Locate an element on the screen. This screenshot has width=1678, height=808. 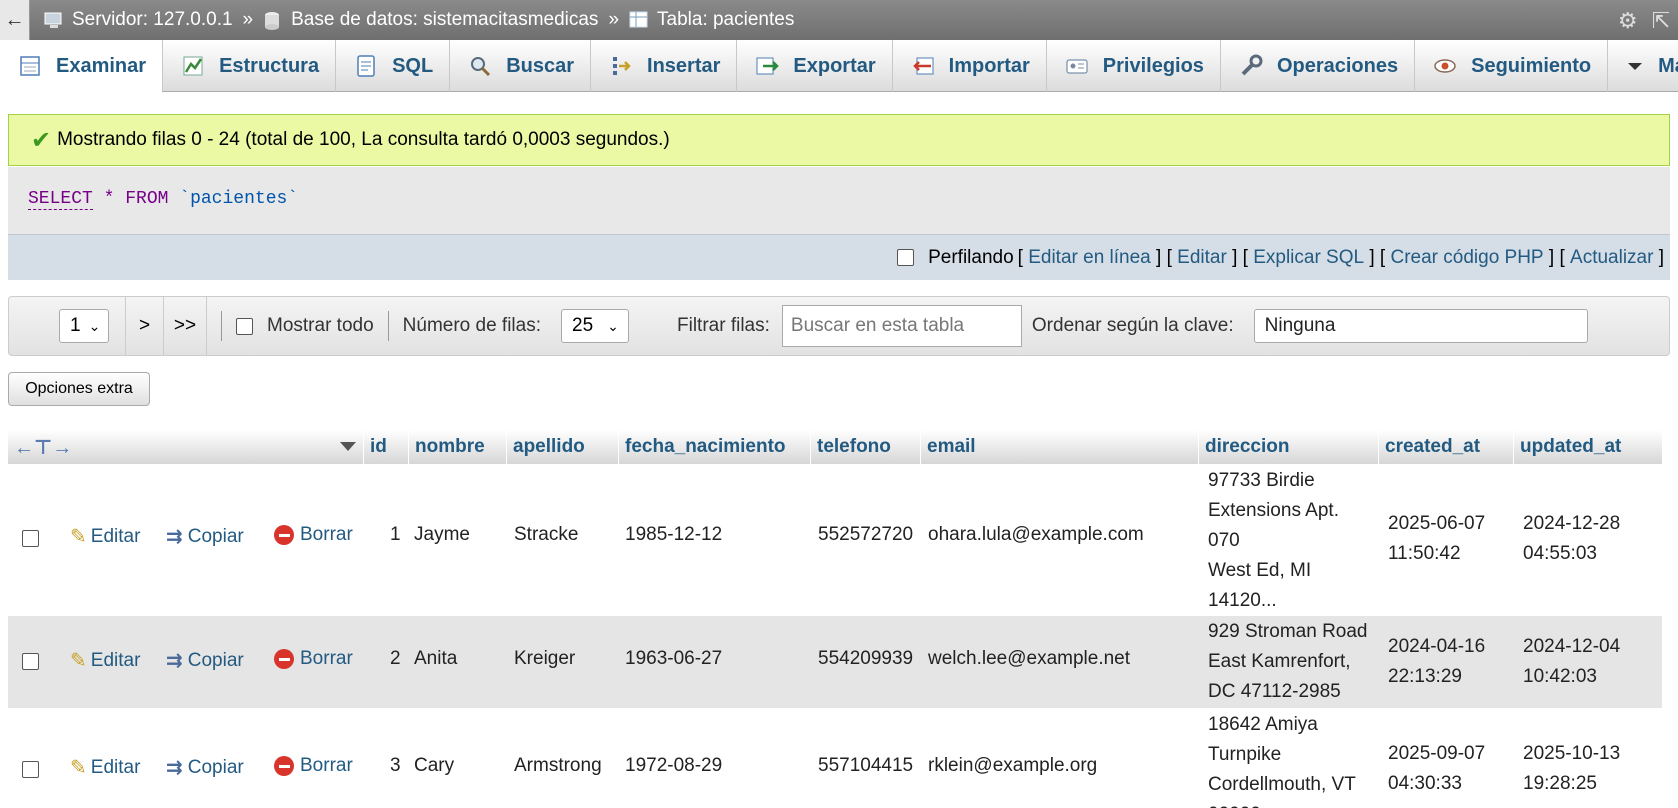
tab-privileges: Privilegios is located at coordinates (1134, 66).